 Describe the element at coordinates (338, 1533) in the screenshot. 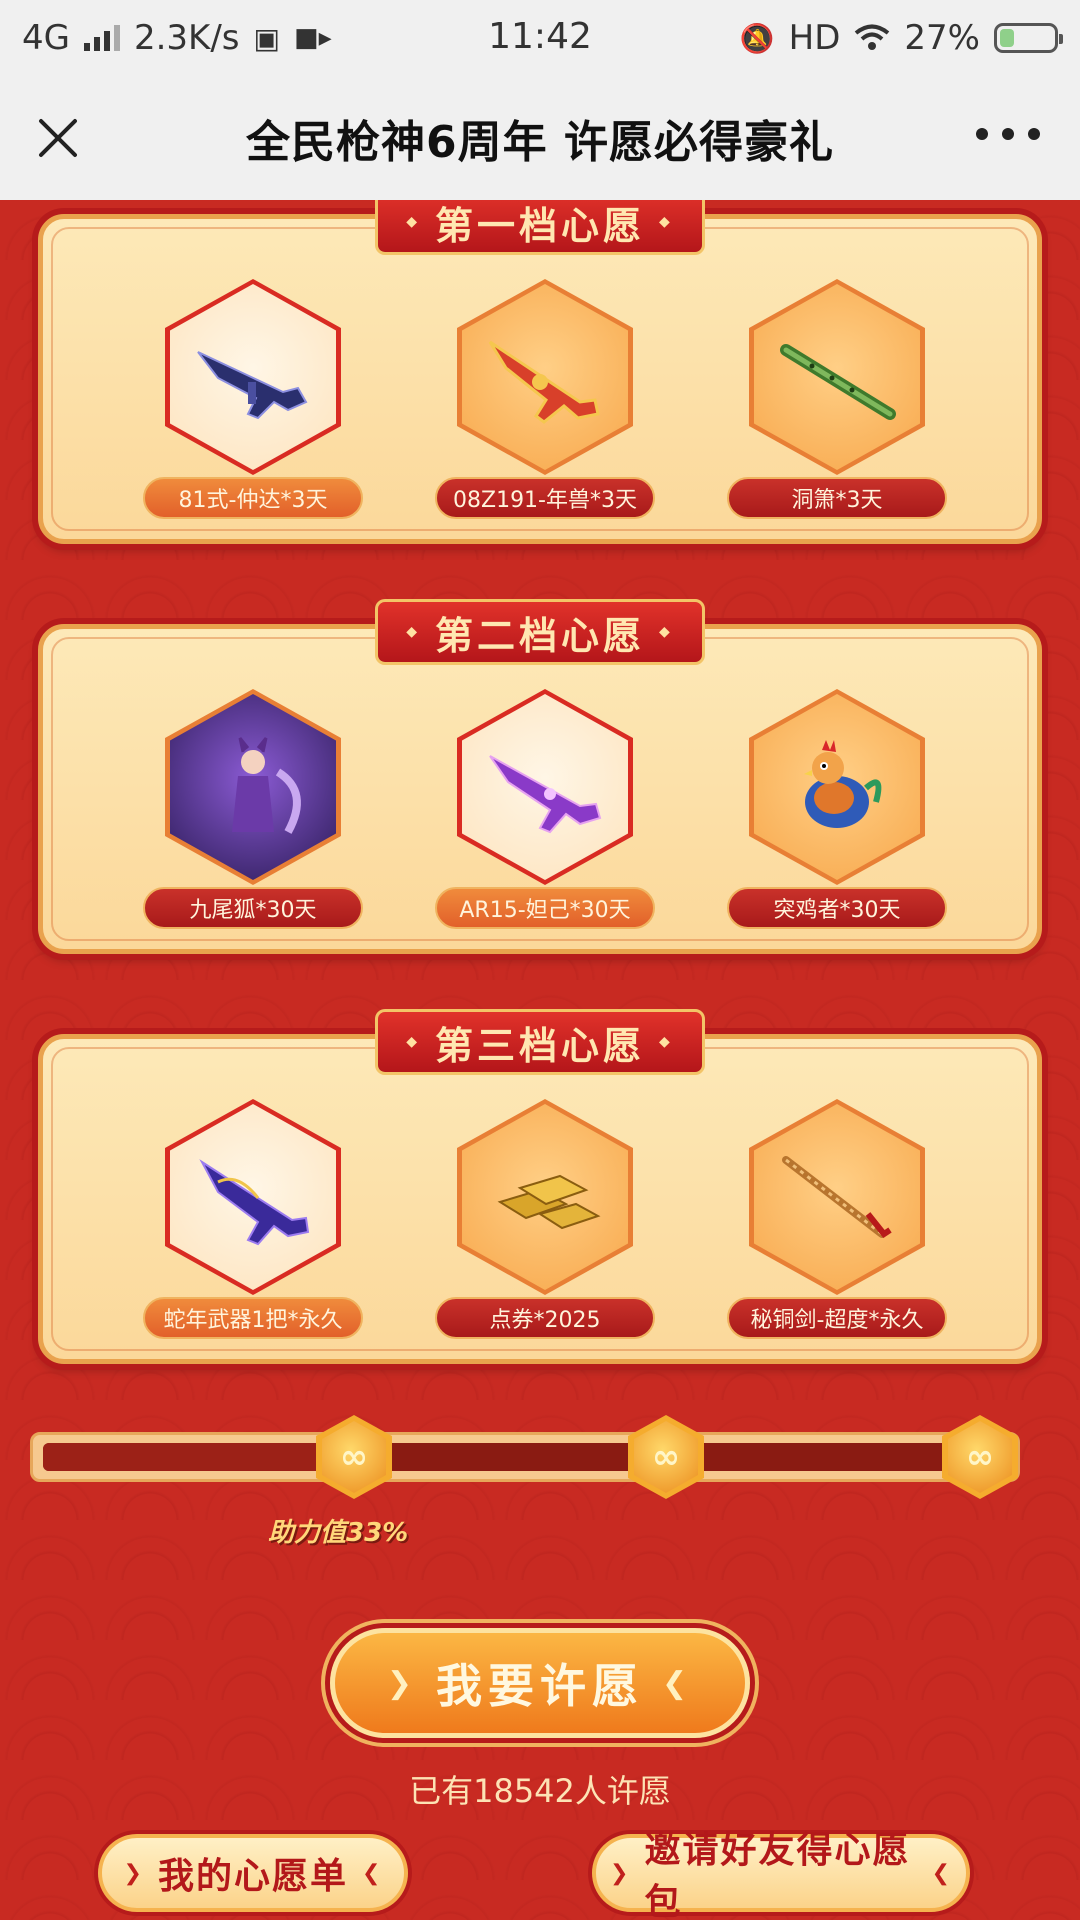

I see `progress-label: 助力值33%` at that location.